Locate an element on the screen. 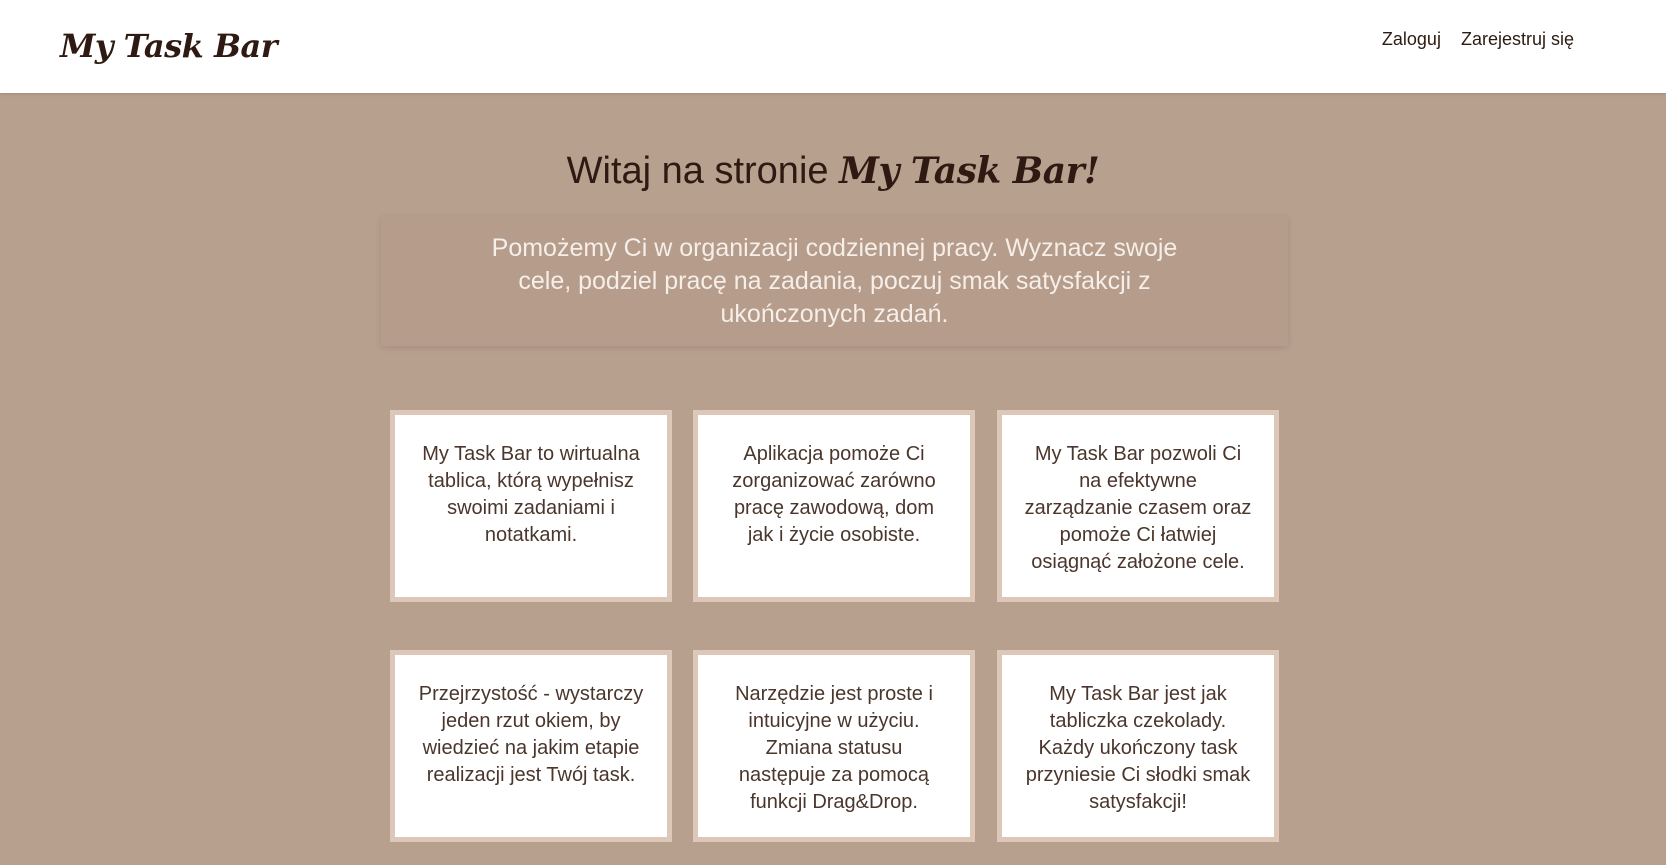 The image size is (1666, 865). page-title: Witaj na stronie My Task Bar! is located at coordinates (833, 171).